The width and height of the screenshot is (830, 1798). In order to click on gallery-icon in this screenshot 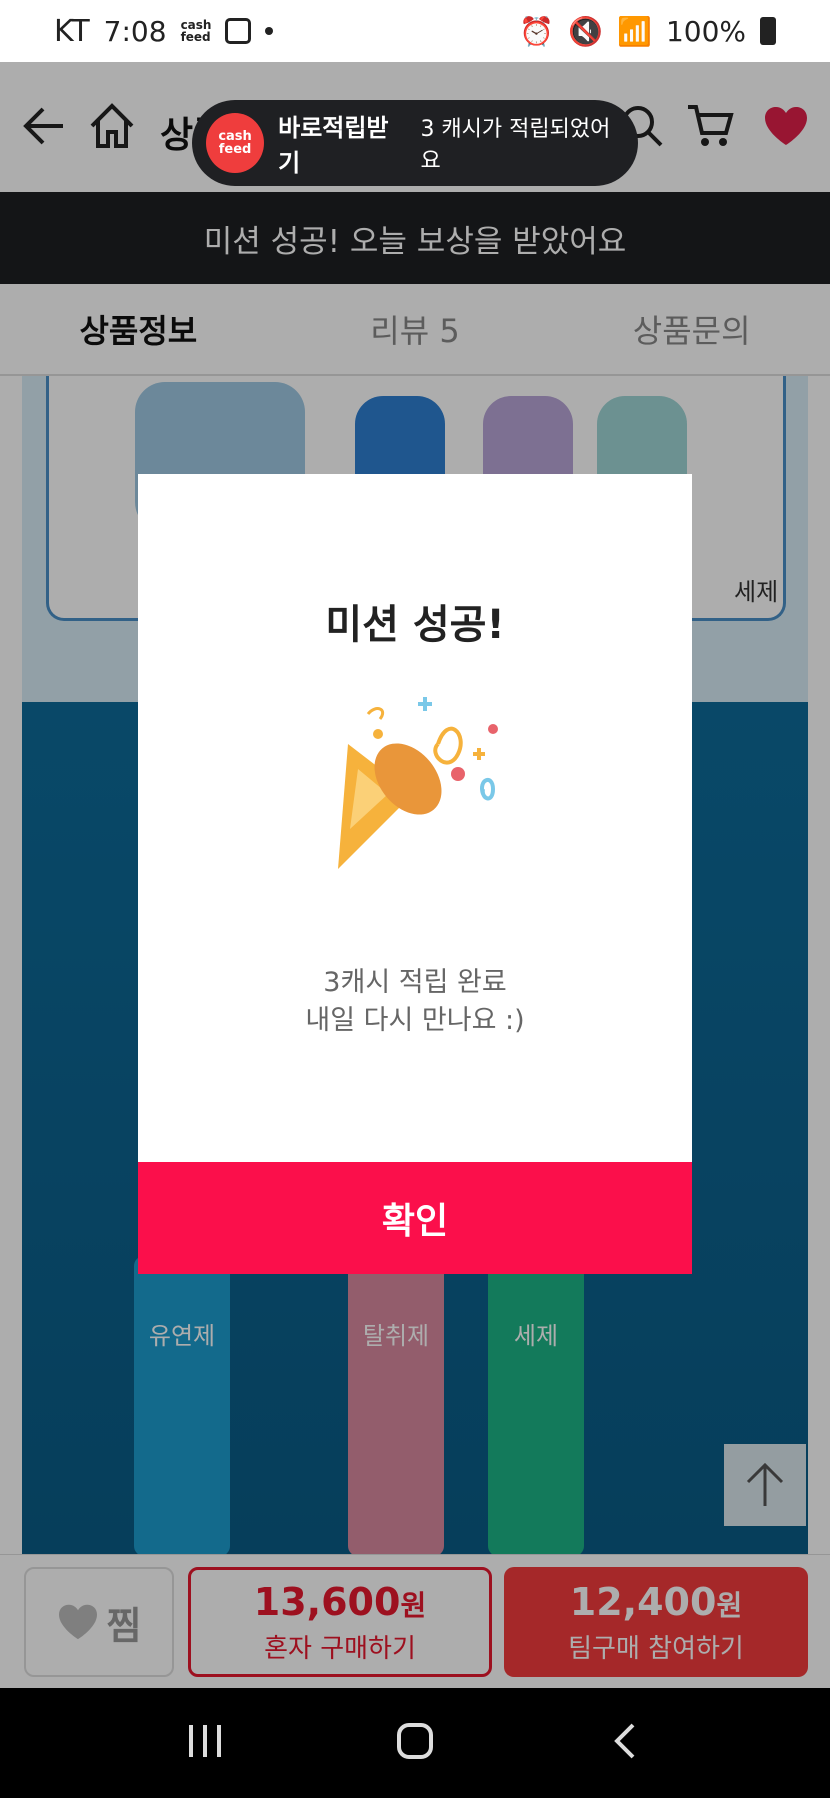, I will do `click(237, 31)`.